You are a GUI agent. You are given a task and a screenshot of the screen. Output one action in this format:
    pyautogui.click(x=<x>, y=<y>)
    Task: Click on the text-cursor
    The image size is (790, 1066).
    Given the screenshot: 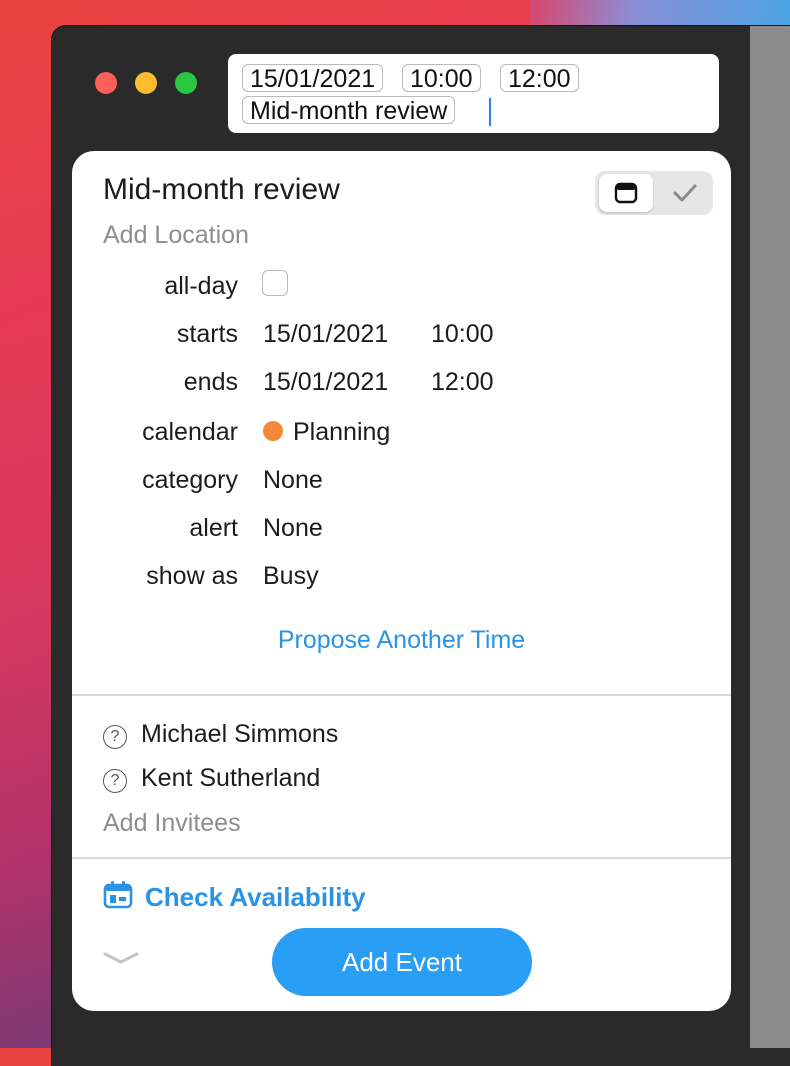 What is the action you would take?
    pyautogui.click(x=490, y=112)
    